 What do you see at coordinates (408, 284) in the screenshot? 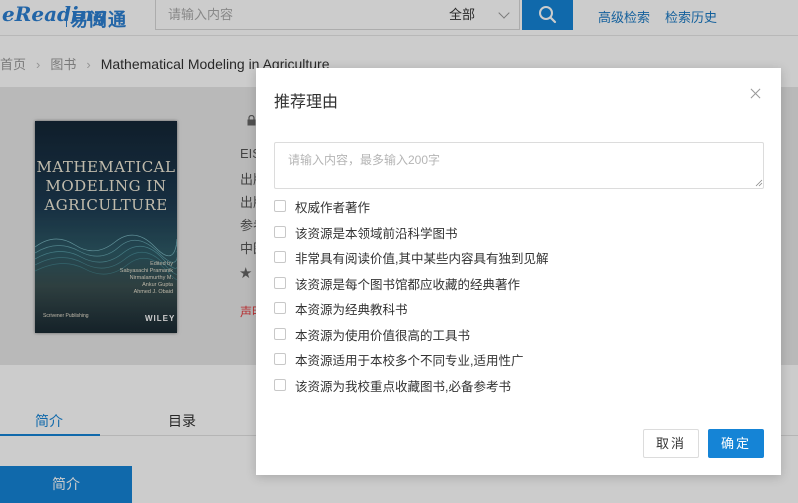
I see `reason-label: 该资源是每个图书馆都应收藏的经典著作` at bounding box center [408, 284].